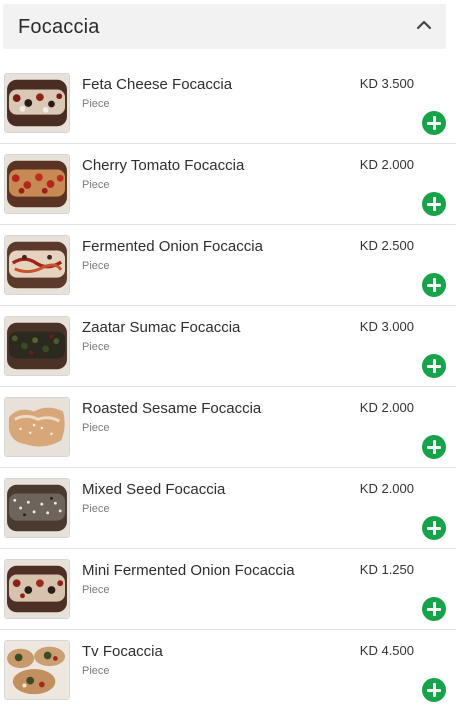 The width and height of the screenshot is (456, 712). I want to click on product-name: Mixed Seed Focaccia, so click(153, 489).